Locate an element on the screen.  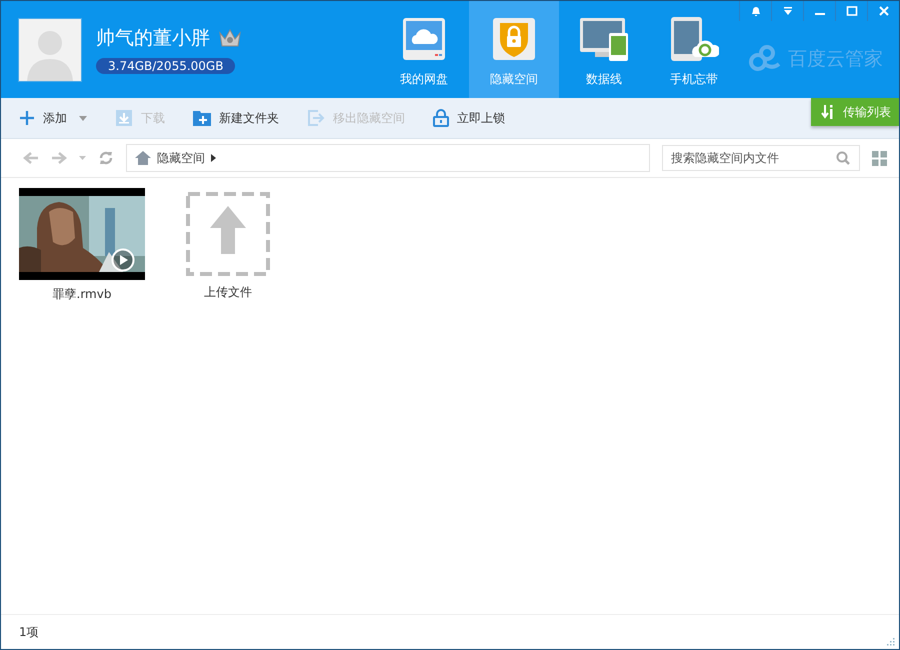
nav-tab: 我的网盘 is located at coordinates (424, 49).